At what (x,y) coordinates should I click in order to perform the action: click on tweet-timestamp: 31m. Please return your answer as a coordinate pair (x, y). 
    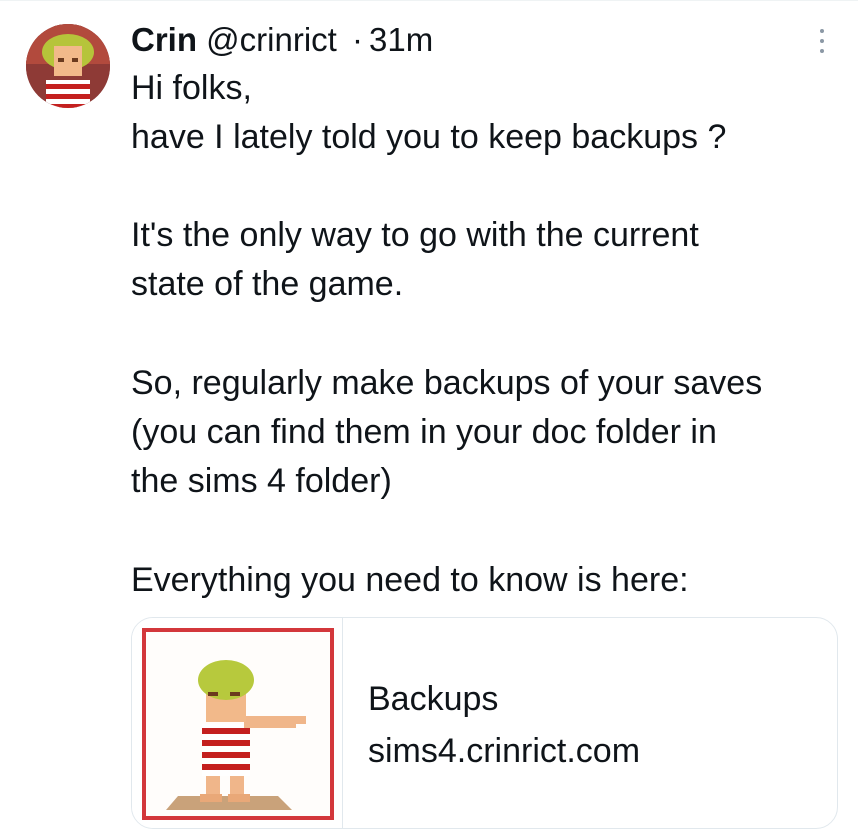
    Looking at the image, I should click on (401, 39).